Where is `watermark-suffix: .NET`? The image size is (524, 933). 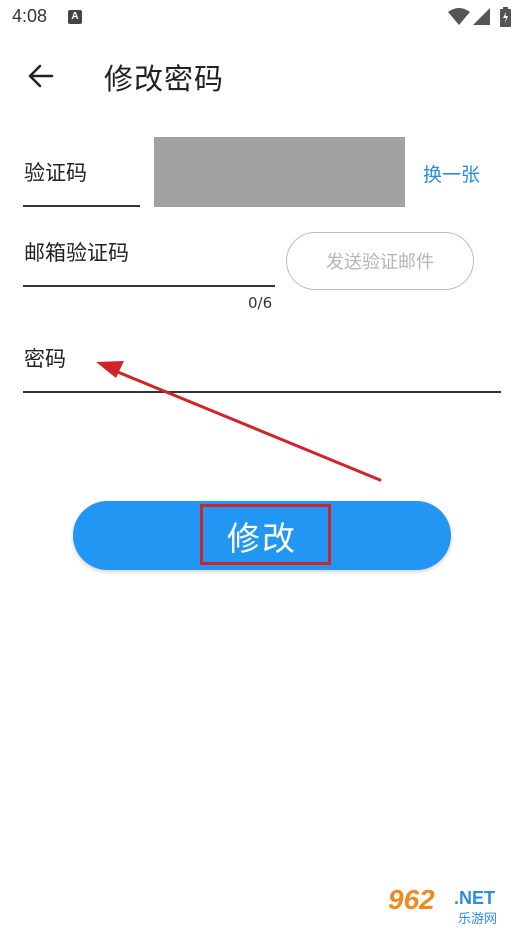
watermark-suffix: .NET is located at coordinates (475, 898).